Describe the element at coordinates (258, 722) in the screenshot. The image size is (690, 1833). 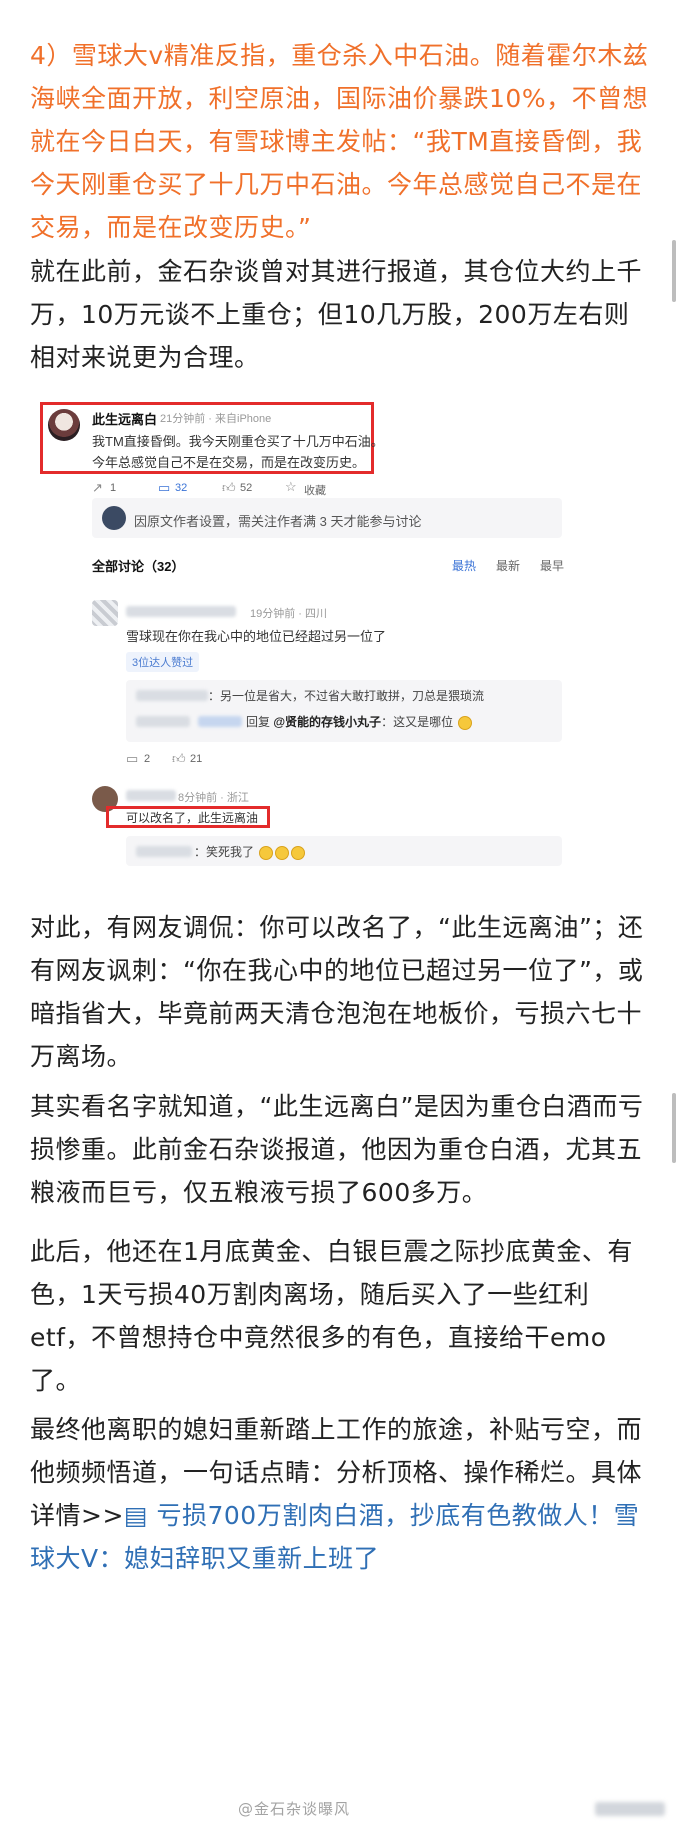
I see `reply-prefix: 回复` at that location.